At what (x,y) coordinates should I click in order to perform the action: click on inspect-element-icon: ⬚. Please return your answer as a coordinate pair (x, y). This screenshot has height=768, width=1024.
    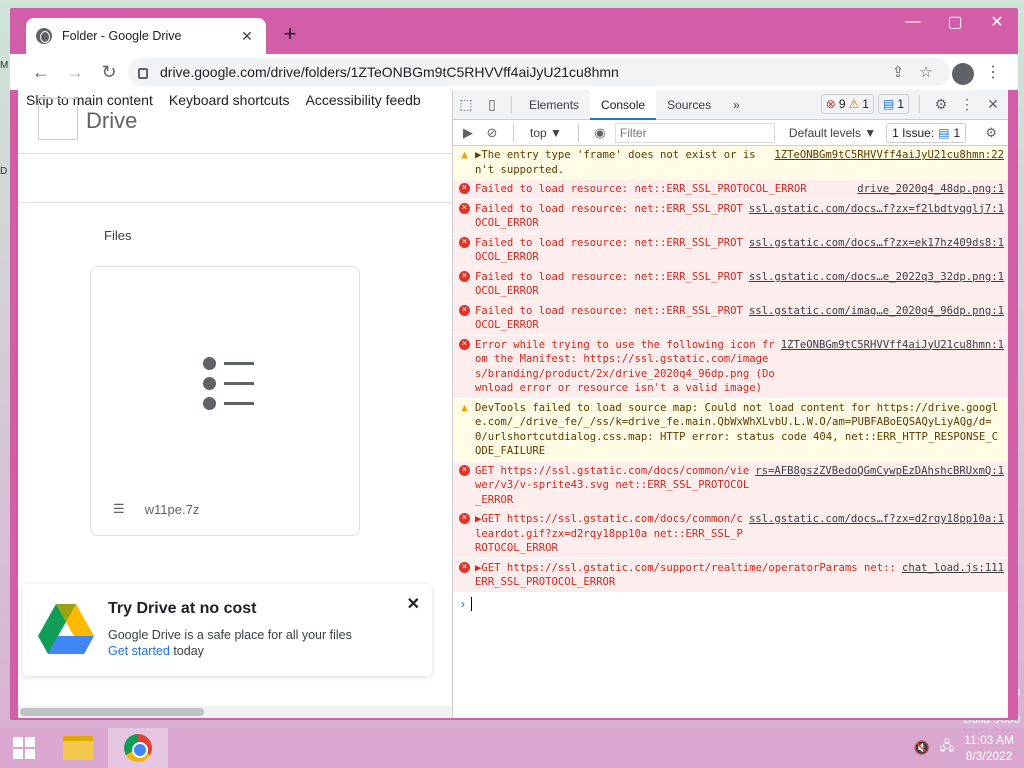
    Looking at the image, I should click on (466, 104).